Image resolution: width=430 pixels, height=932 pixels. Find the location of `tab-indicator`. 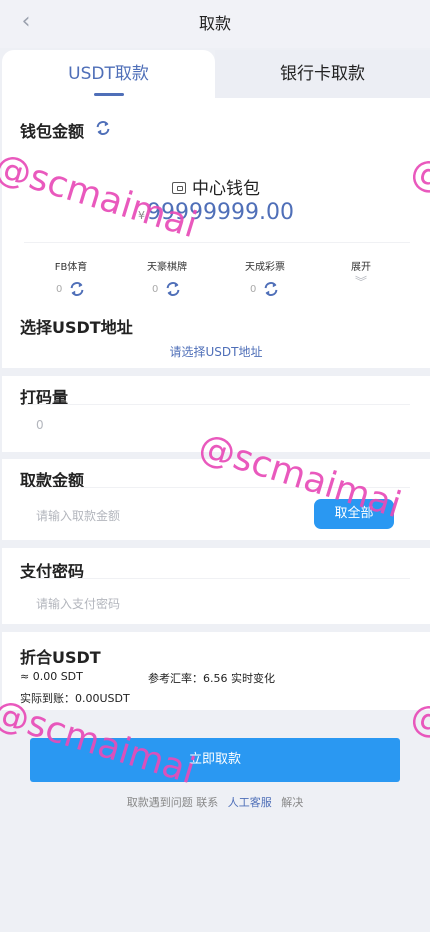

tab-indicator is located at coordinates (109, 94).